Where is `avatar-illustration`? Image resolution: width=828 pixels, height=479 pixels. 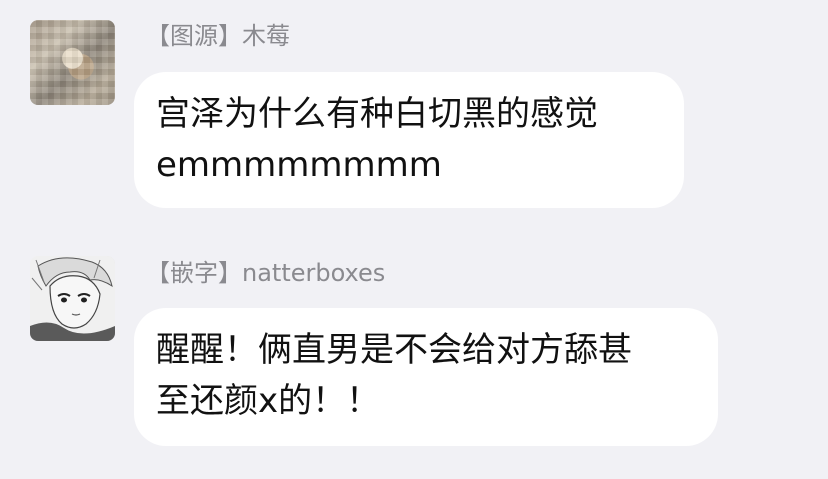
avatar-illustration is located at coordinates (72, 298).